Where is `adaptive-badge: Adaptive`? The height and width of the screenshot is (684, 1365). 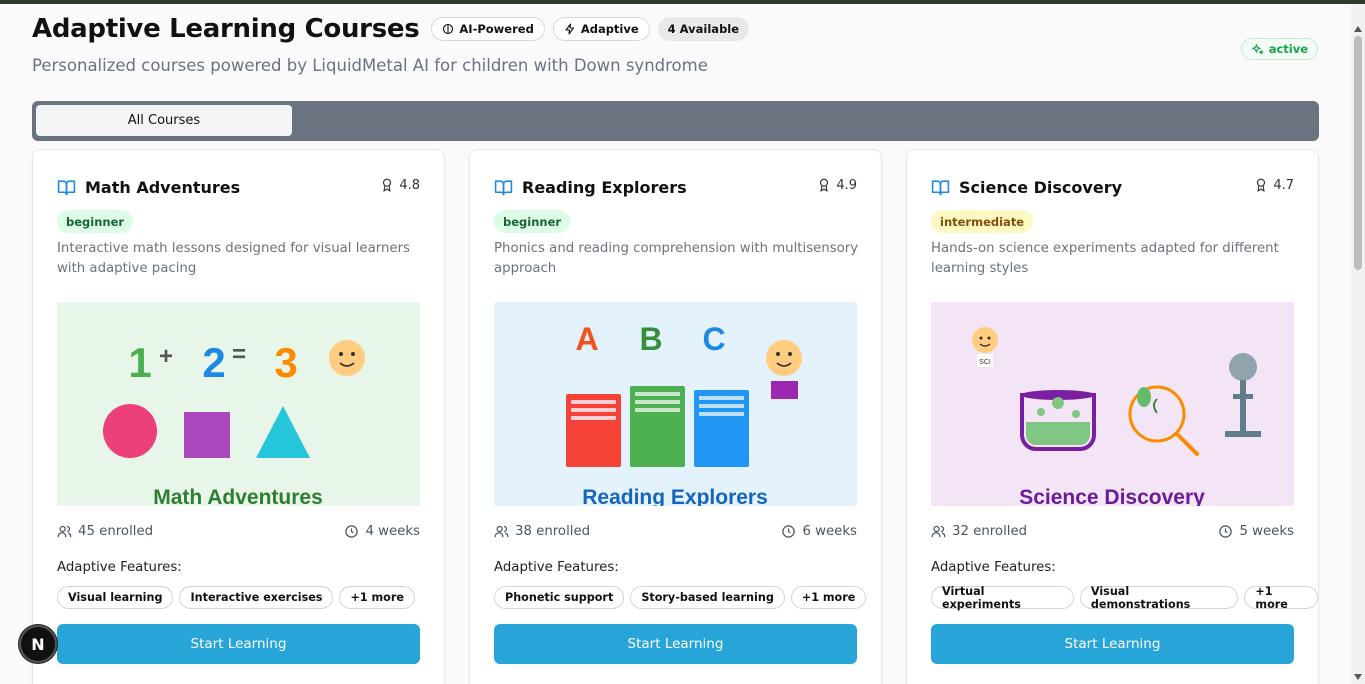 adaptive-badge: Adaptive is located at coordinates (601, 29).